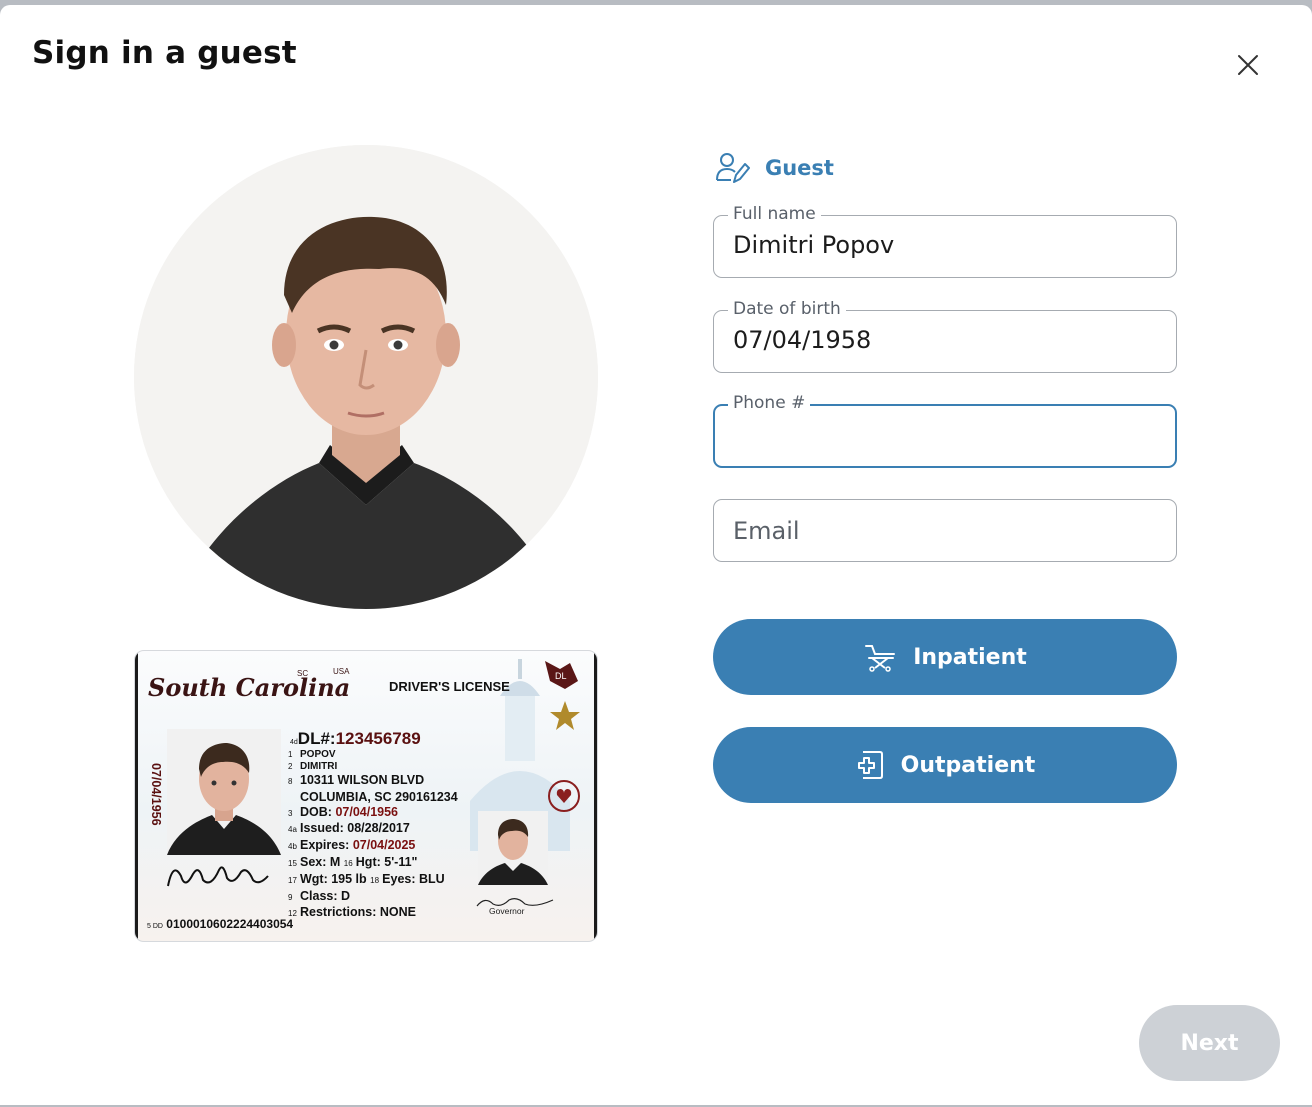 This screenshot has height=1107, width=1312. I want to click on phone-field: Phone #, so click(945, 430).